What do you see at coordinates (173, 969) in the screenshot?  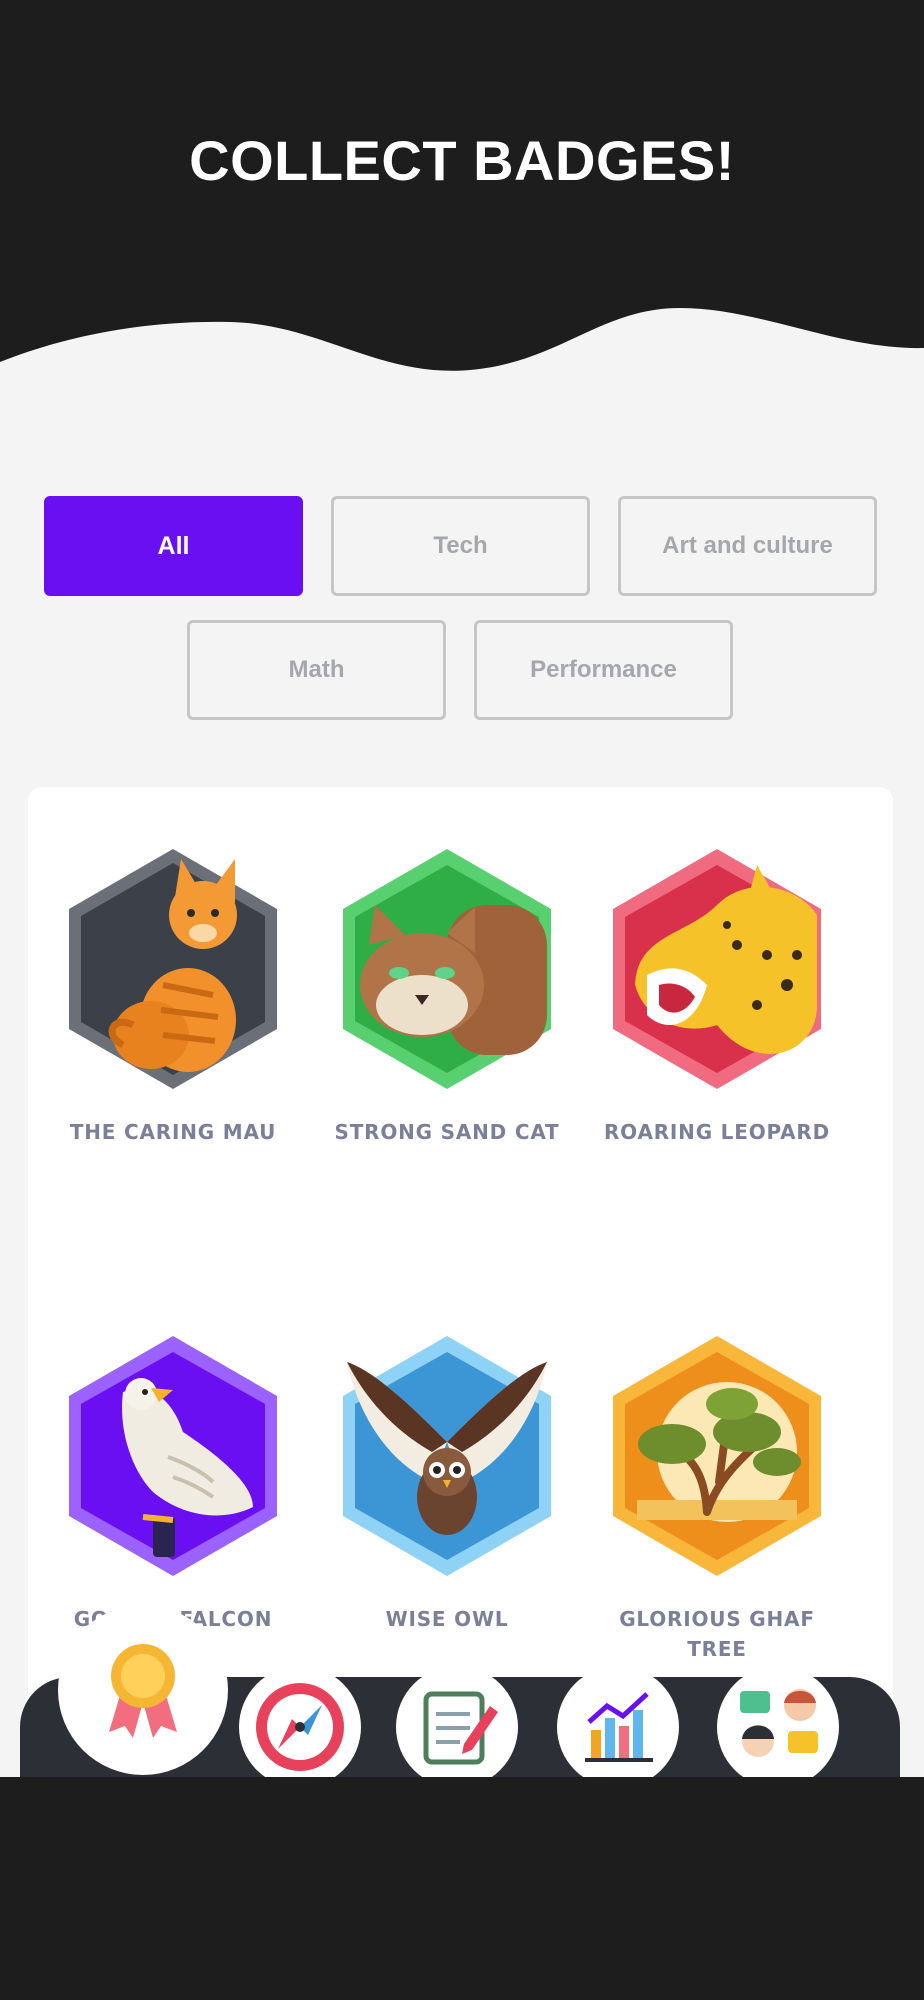 I see `cat-icon` at bounding box center [173, 969].